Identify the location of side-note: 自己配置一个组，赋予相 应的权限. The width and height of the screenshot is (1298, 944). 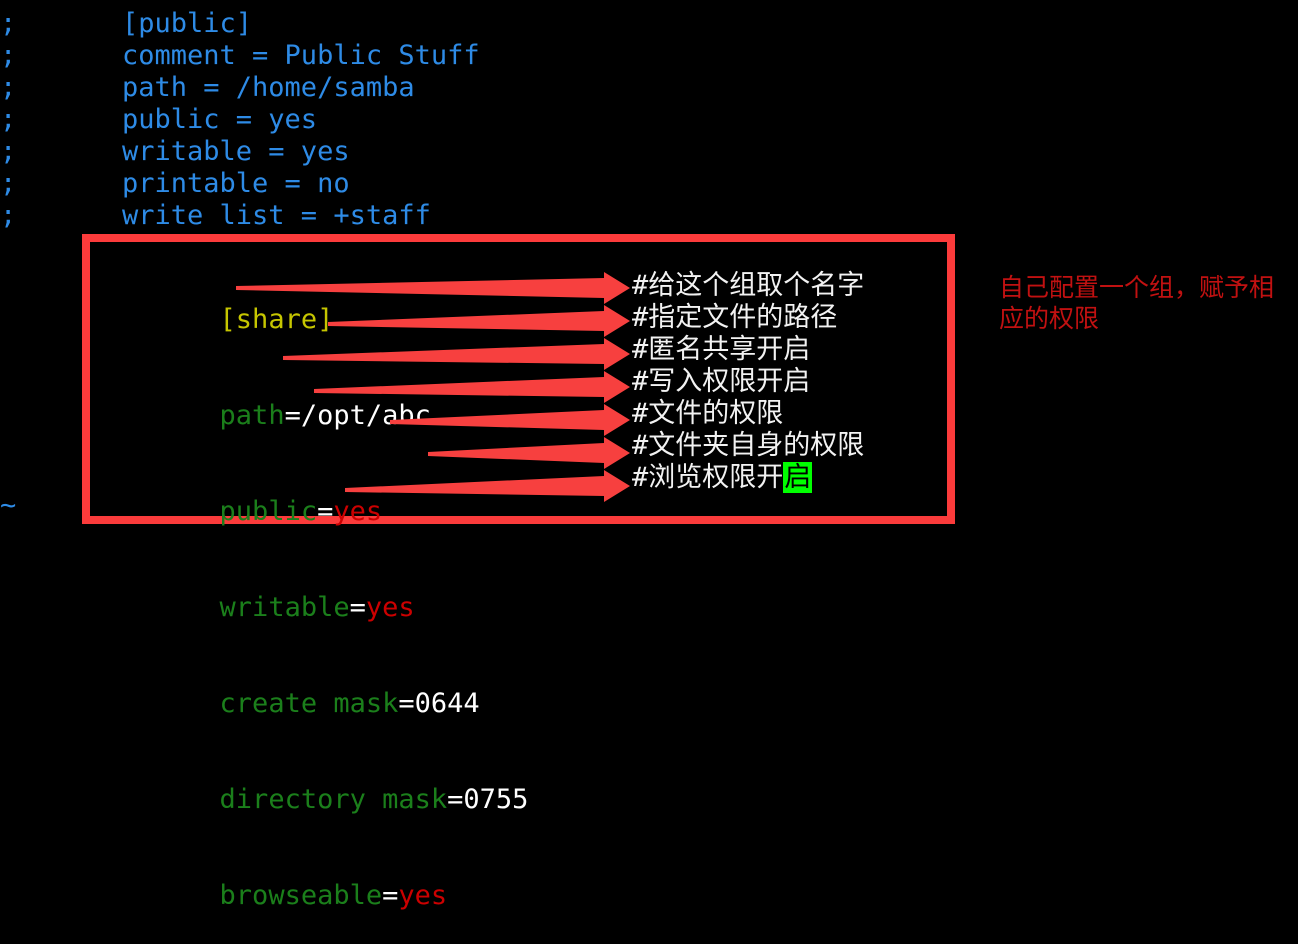
(1148, 303).